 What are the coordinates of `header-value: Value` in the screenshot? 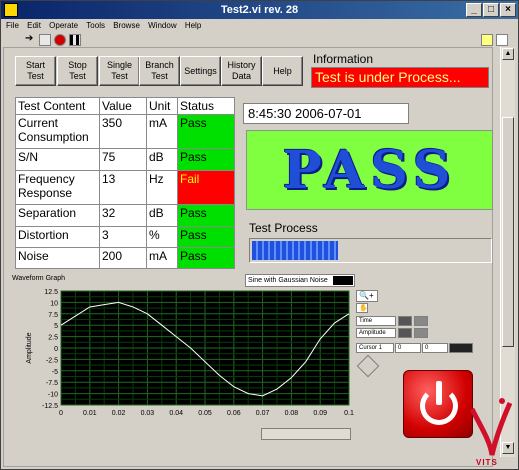 It's located at (123, 106).